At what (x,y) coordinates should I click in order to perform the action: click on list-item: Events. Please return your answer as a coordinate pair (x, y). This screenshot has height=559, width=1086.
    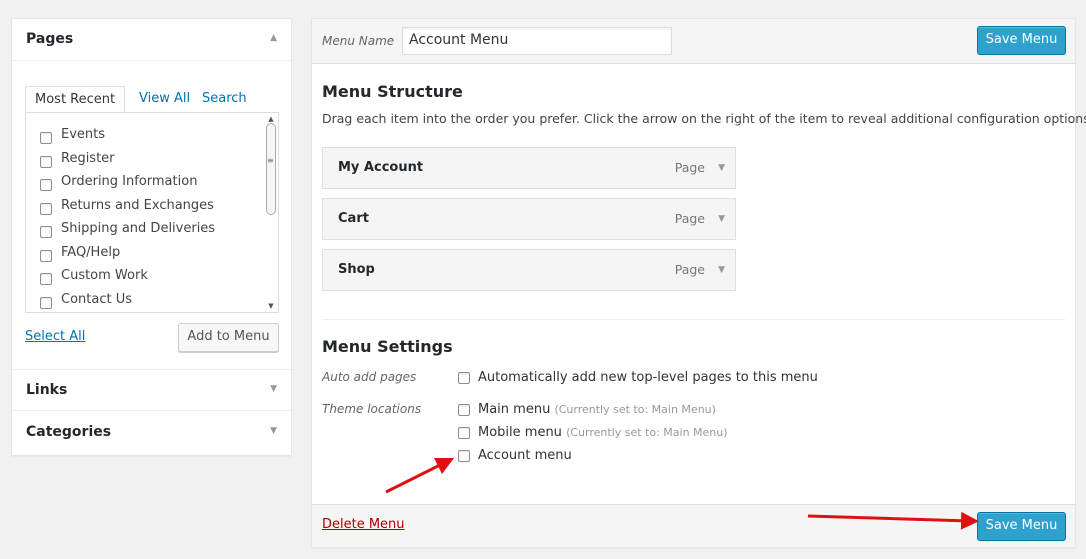
    Looking at the image, I should click on (72, 139).